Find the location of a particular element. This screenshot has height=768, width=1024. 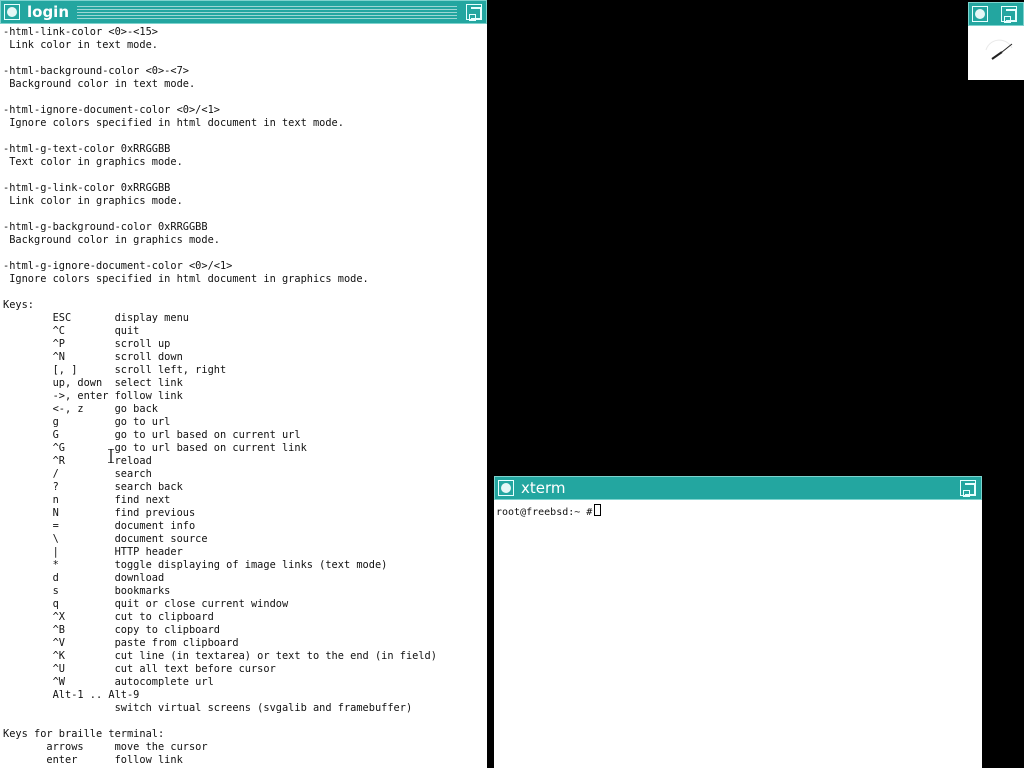

terminal-cursor is located at coordinates (598, 510).